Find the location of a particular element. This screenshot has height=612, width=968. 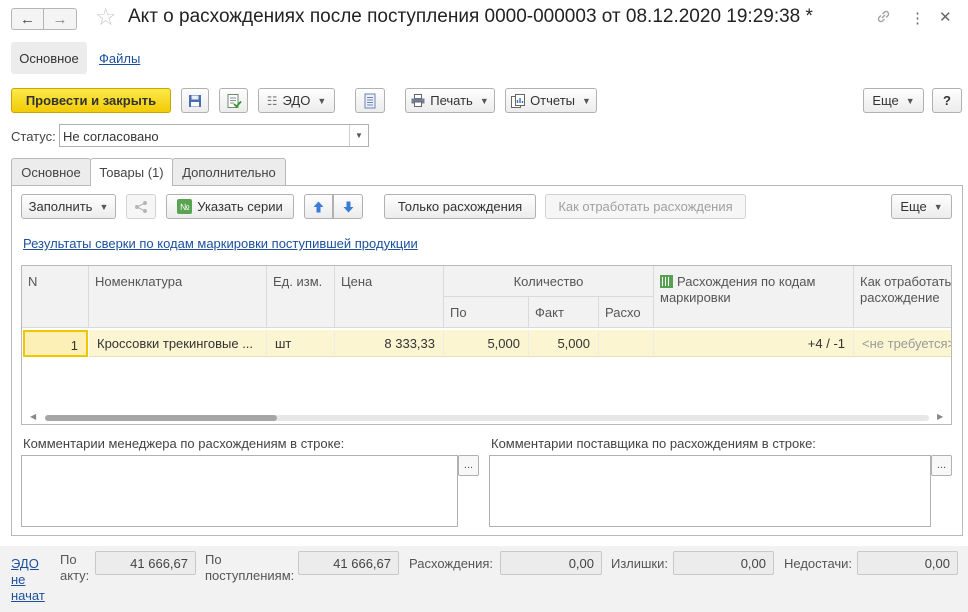

col-header-qty-doc: По is located at coordinates (486, 312).